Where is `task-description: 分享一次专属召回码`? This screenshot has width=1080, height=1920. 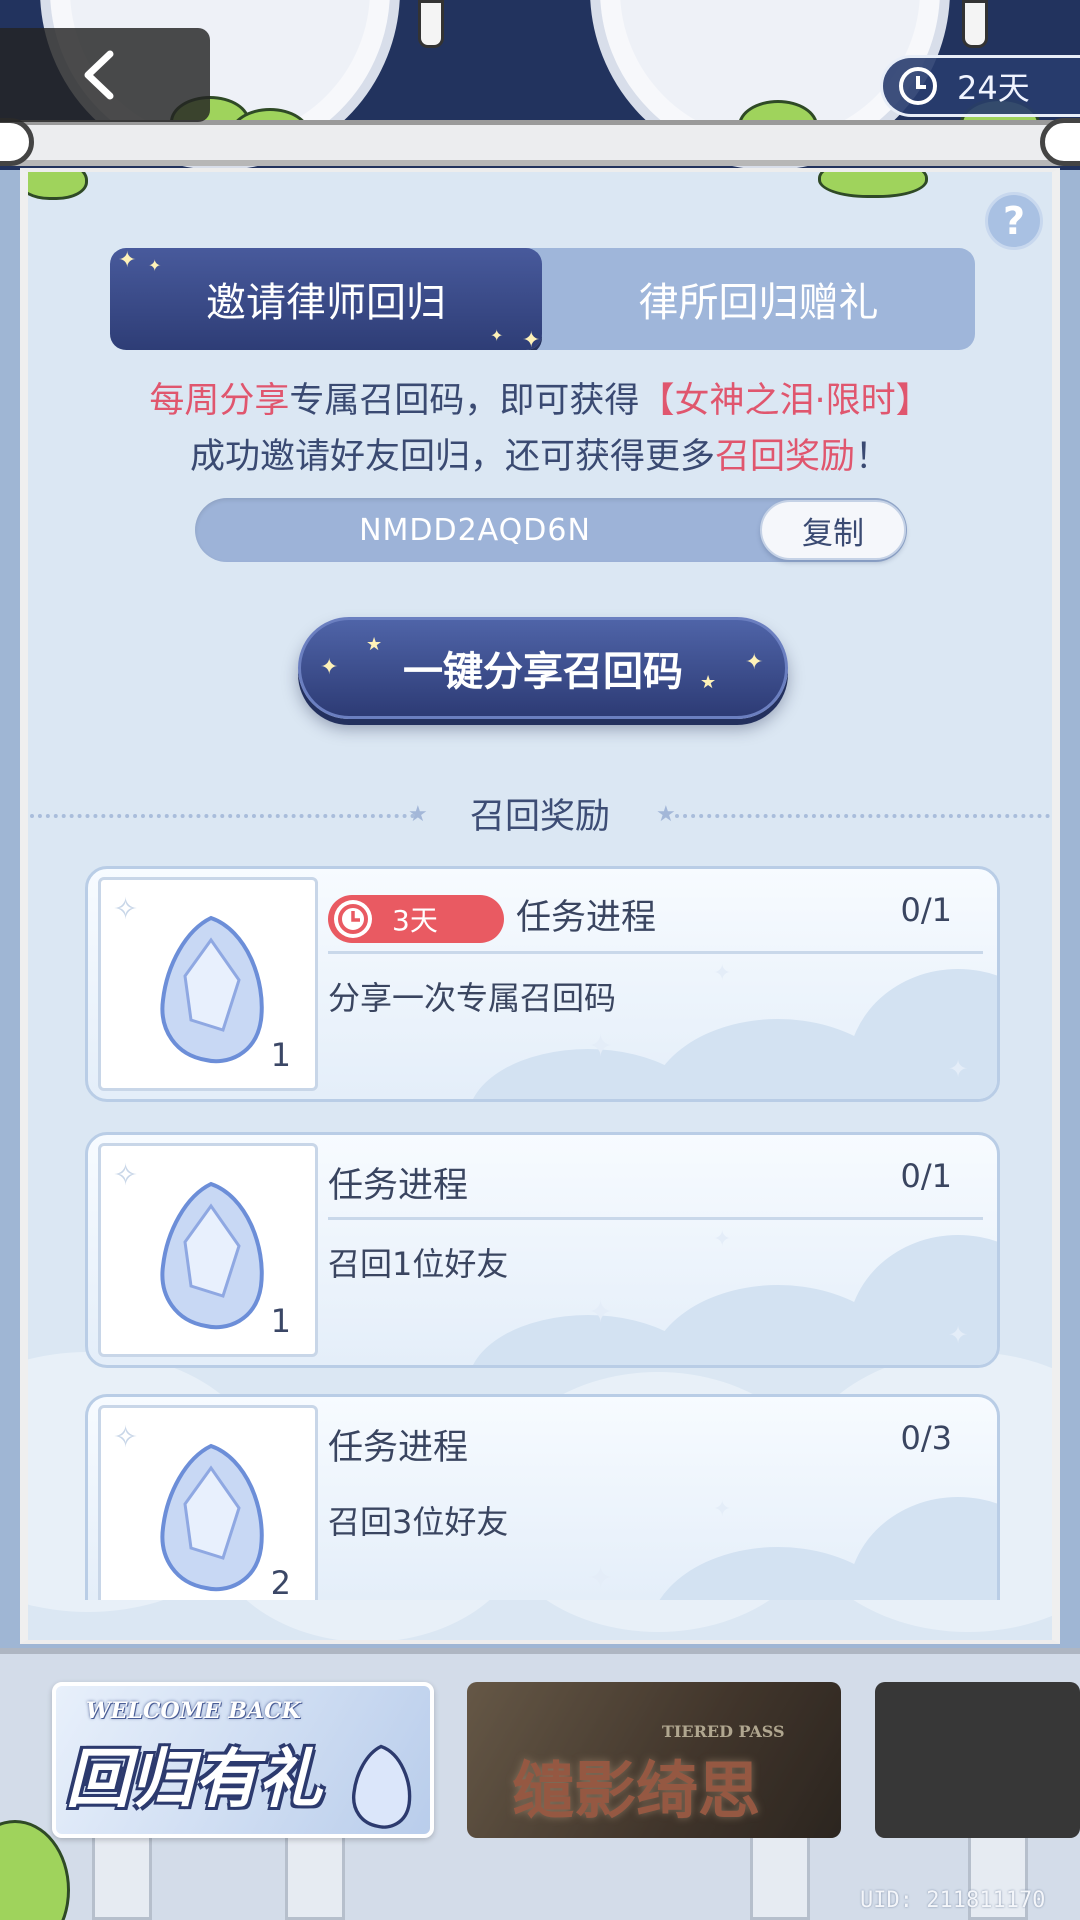
task-description: 分享一次专属召回码 is located at coordinates (472, 998).